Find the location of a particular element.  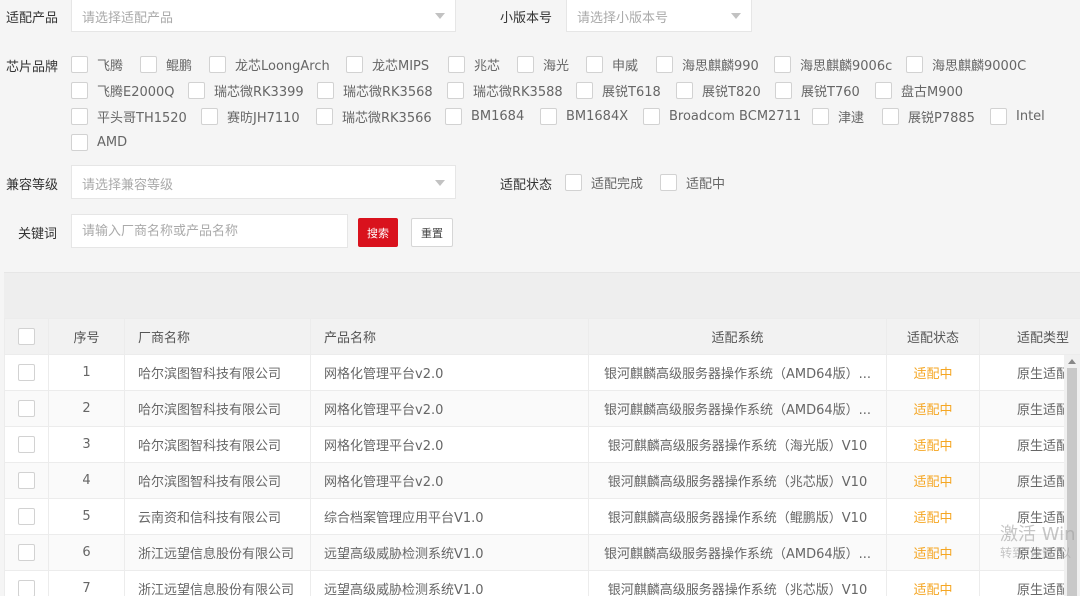

status-checkbox-label: 适配中 is located at coordinates (706, 184).